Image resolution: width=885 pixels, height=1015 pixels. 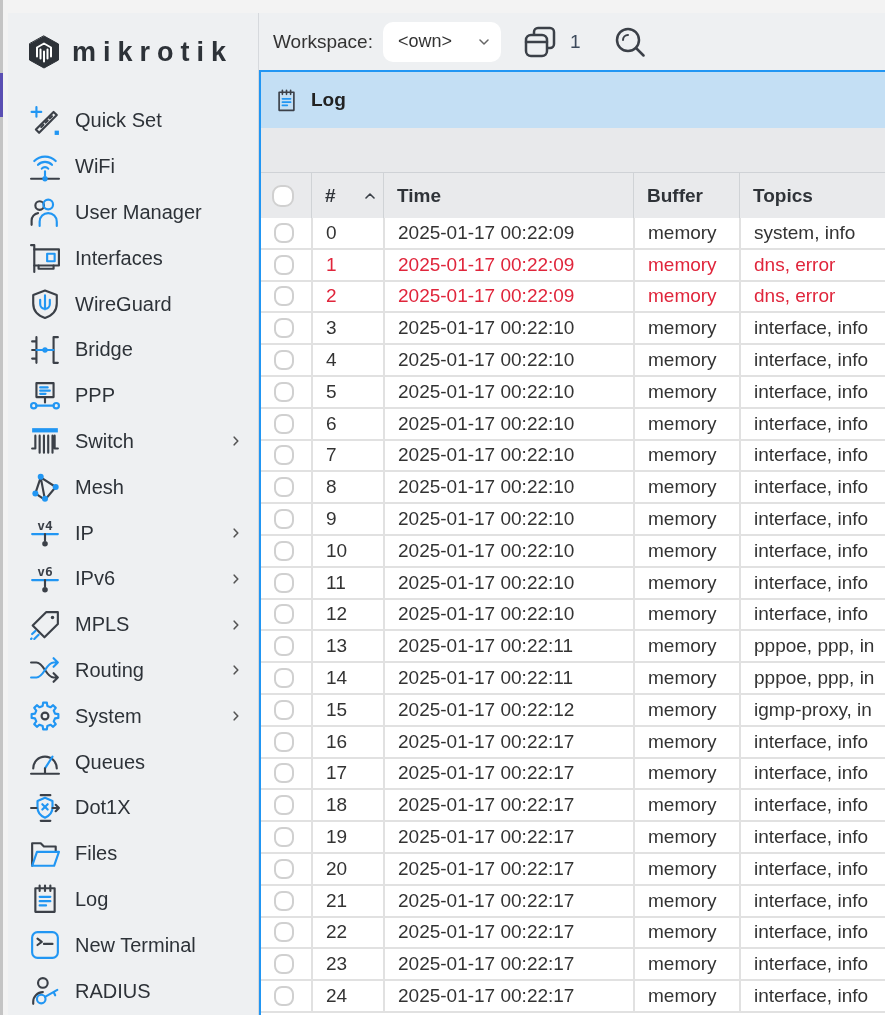 I want to click on mesh-icon, so click(x=45, y=487).